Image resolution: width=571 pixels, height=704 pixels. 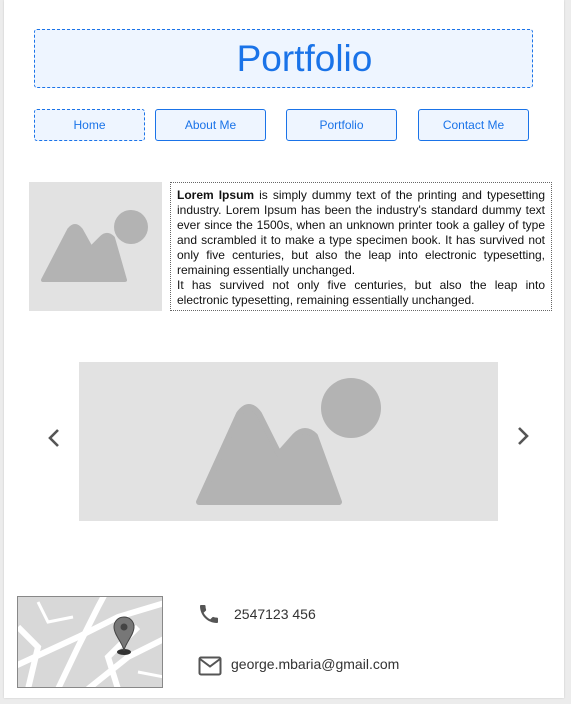 What do you see at coordinates (89, 125) in the screenshot?
I see `nav-home-button: Home` at bounding box center [89, 125].